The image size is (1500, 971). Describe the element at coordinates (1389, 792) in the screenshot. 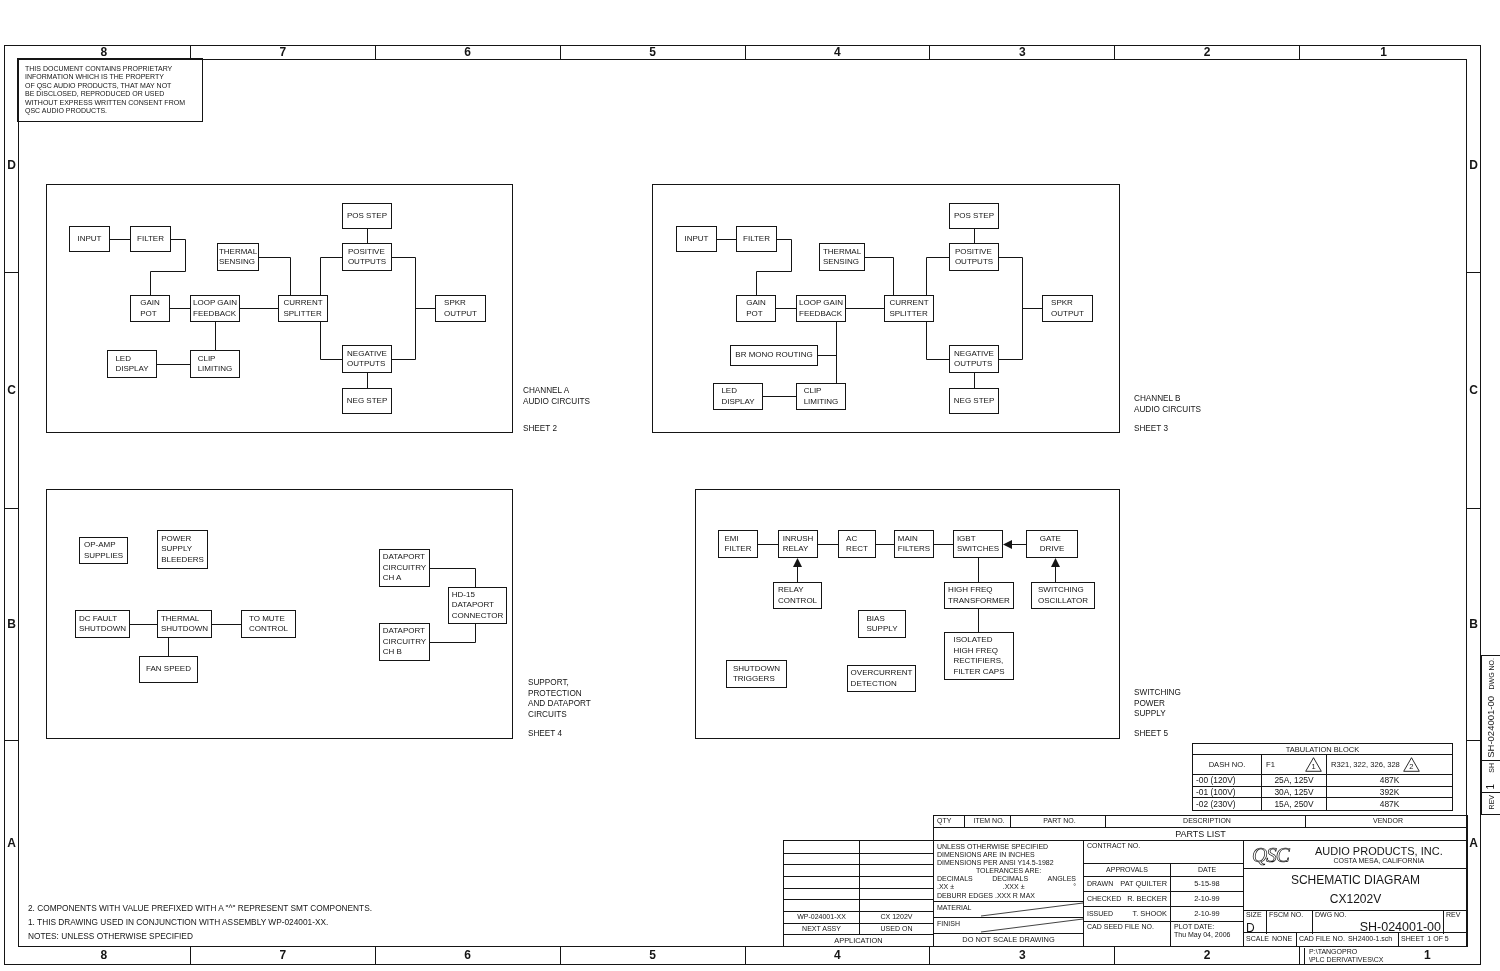

I see `table-cell: 392K` at that location.